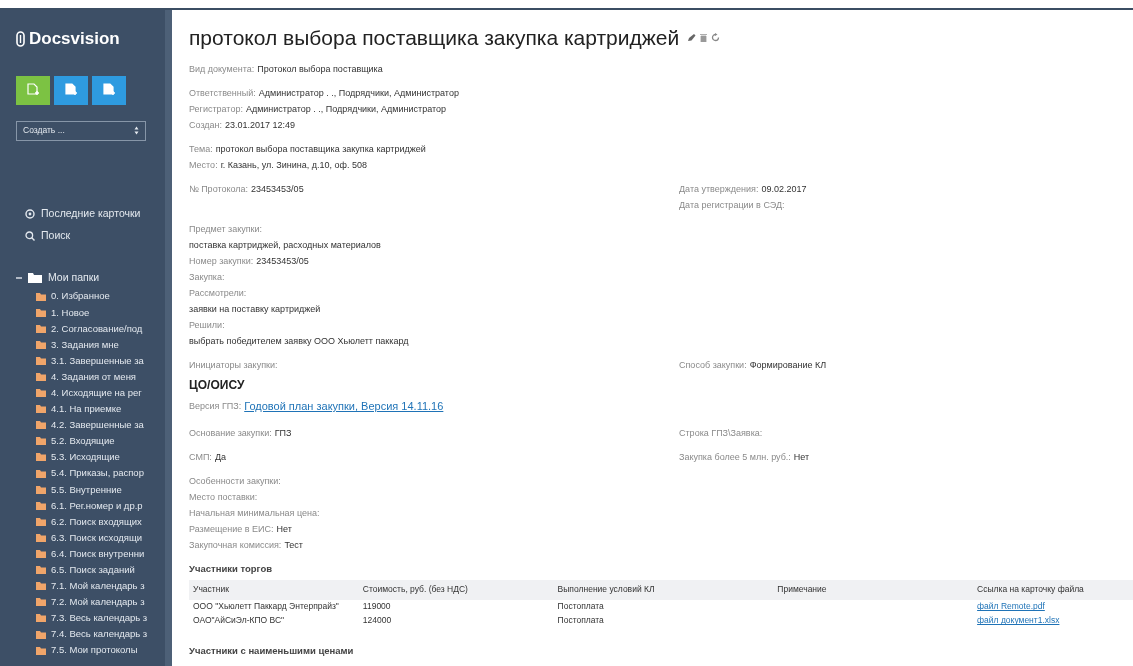 The width and height of the screenshot is (1133, 666). Describe the element at coordinates (20, 38) in the screenshot. I see `logo-icon` at that location.